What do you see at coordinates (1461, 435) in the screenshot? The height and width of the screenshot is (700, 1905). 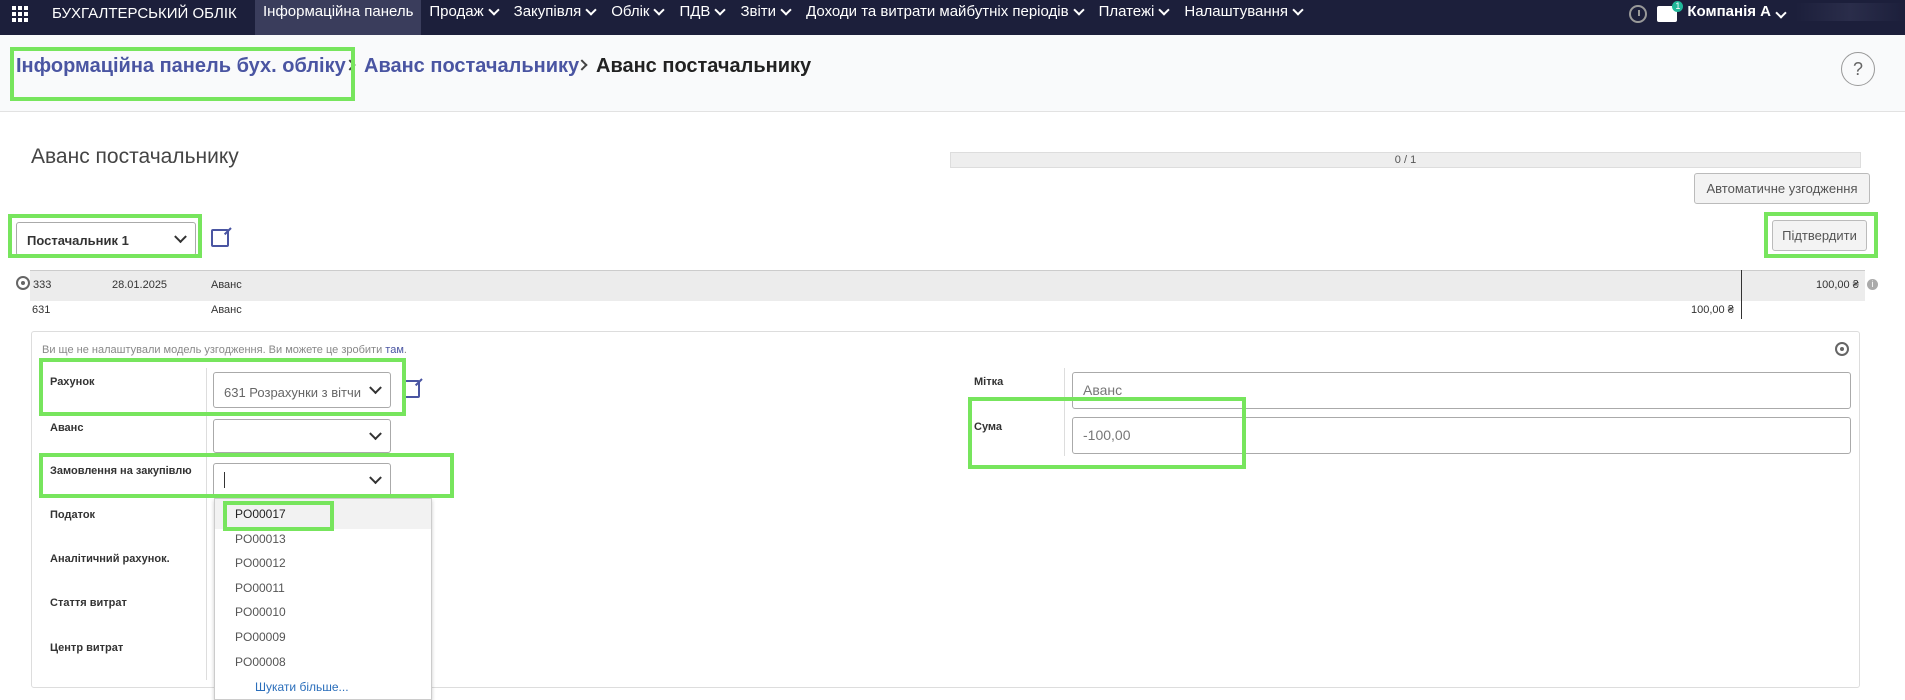 I see `amount-input: -100,00` at bounding box center [1461, 435].